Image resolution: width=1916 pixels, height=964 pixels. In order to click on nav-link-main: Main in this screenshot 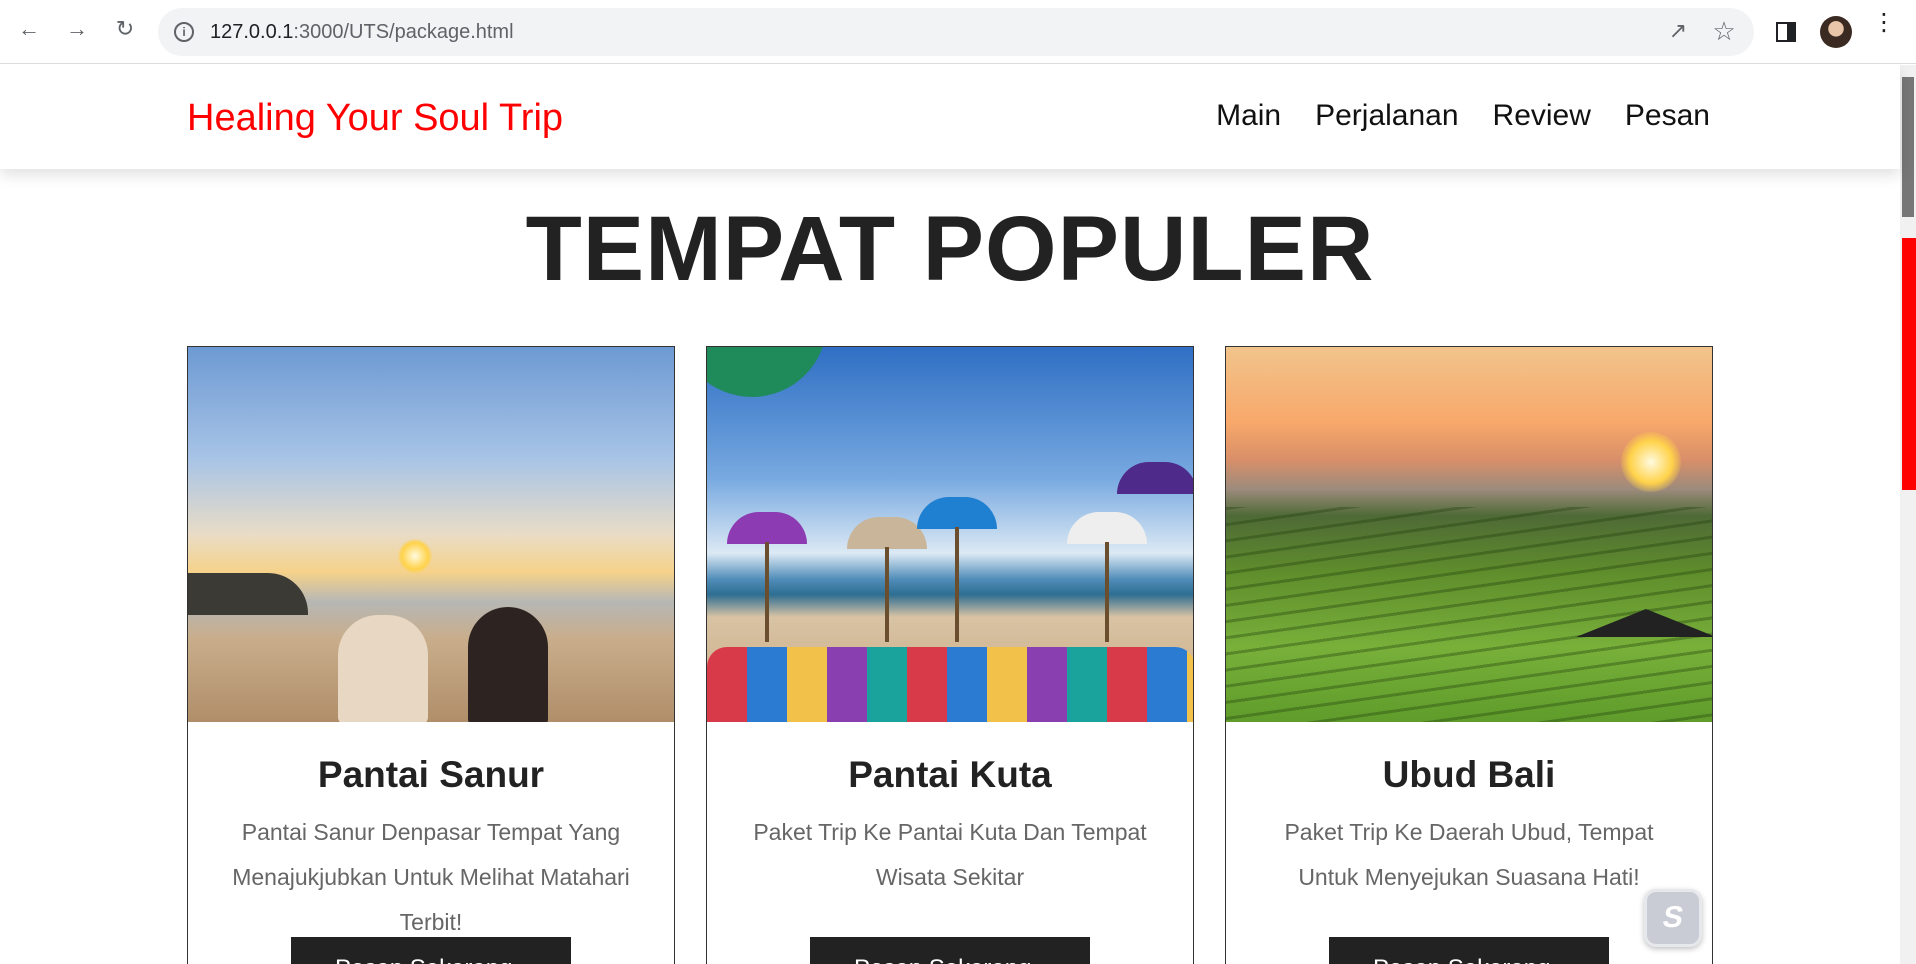, I will do `click(1248, 116)`.